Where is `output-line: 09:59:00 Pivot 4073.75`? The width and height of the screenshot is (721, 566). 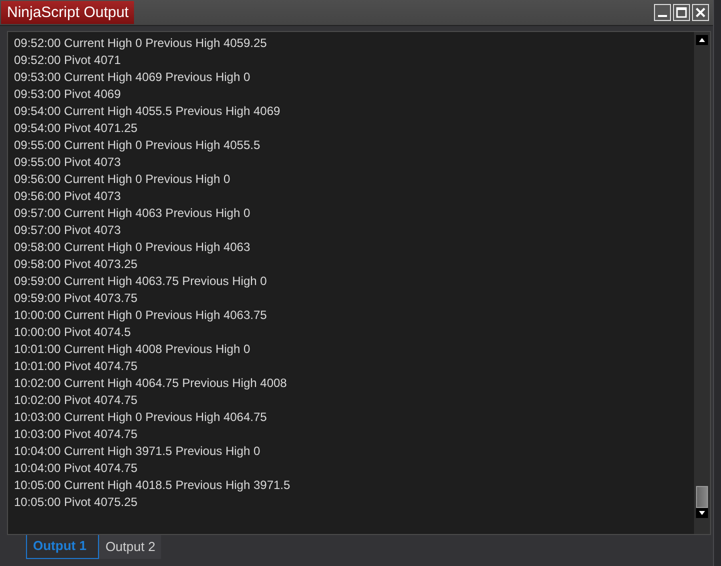
output-line: 09:59:00 Pivot 4073.75 is located at coordinates (76, 298).